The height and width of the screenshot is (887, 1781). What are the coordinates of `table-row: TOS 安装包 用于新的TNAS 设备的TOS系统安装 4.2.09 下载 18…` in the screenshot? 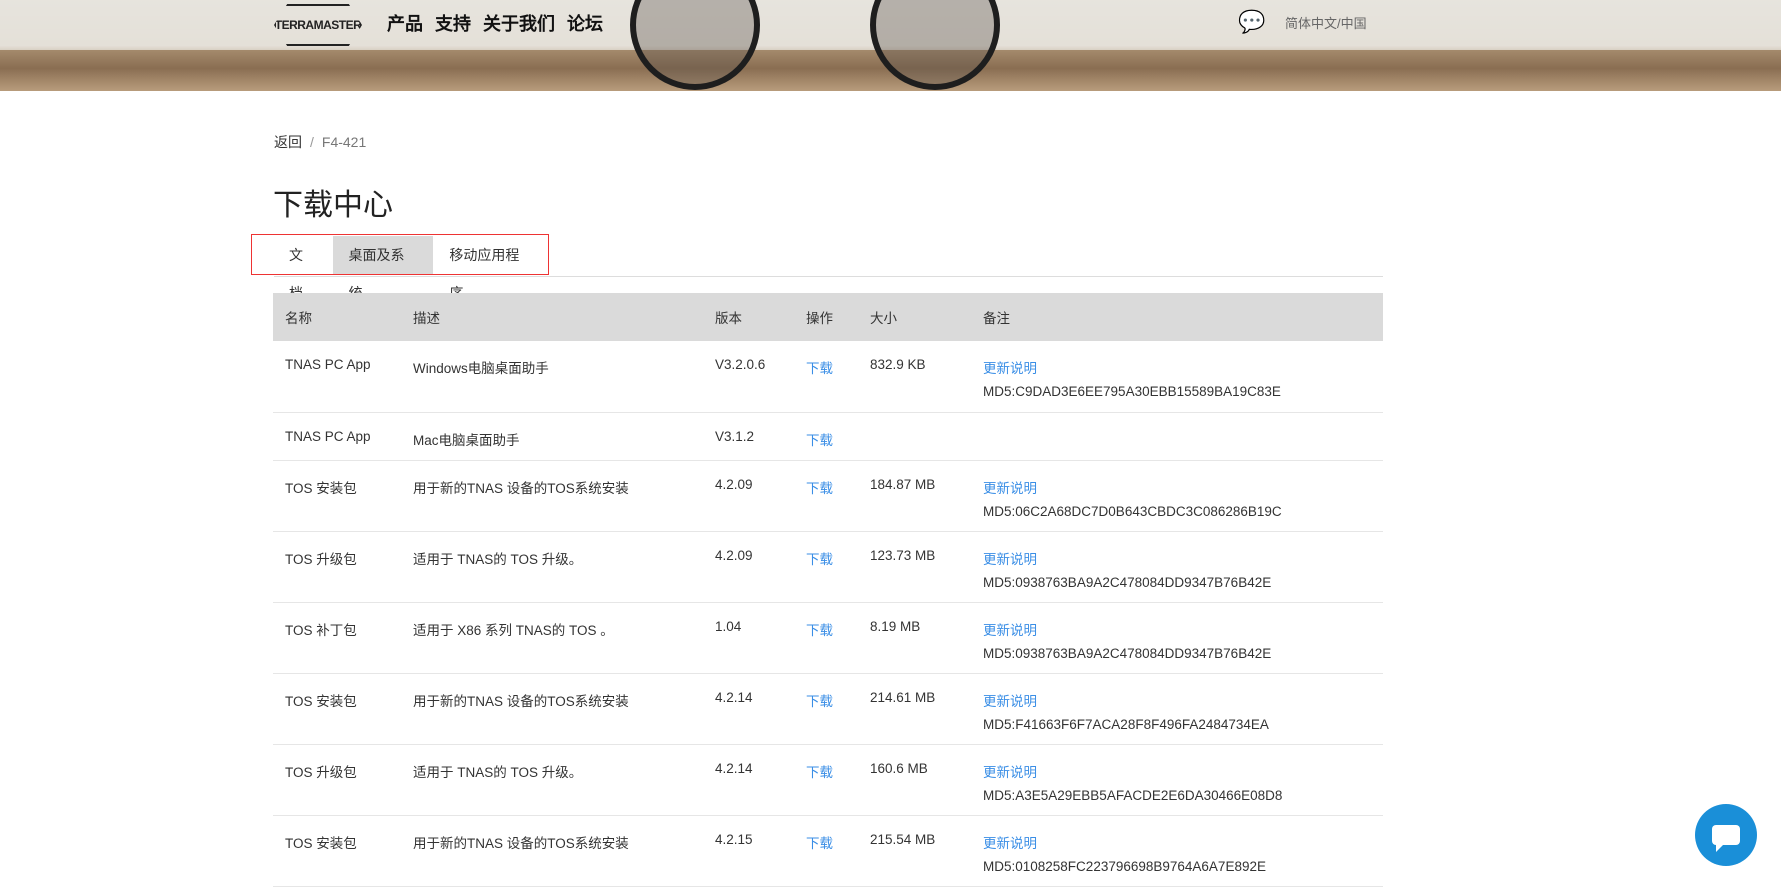 It's located at (828, 496).